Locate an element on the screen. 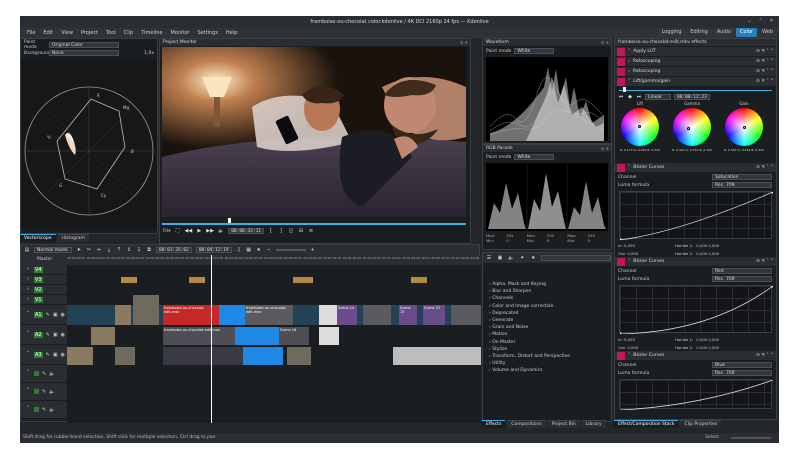  marker-icon: ★ is located at coordinates (259, 250).